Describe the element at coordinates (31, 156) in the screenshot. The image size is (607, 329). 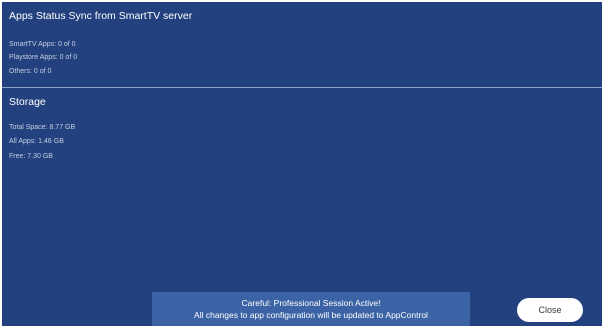
I see `free-space-value: Free: 7.30 GB` at that location.